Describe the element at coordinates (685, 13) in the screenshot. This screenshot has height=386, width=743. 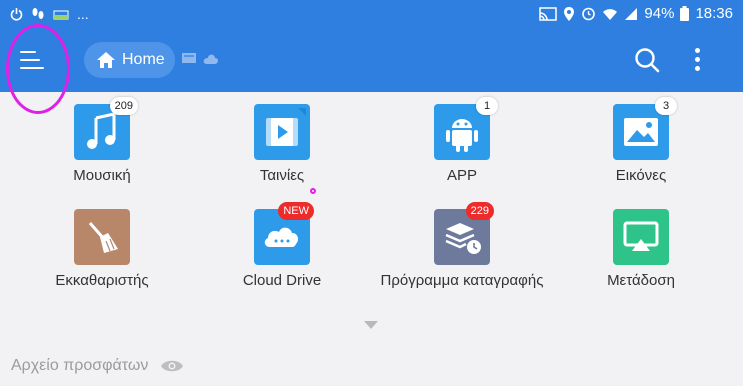
I see `battery-icon` at that location.